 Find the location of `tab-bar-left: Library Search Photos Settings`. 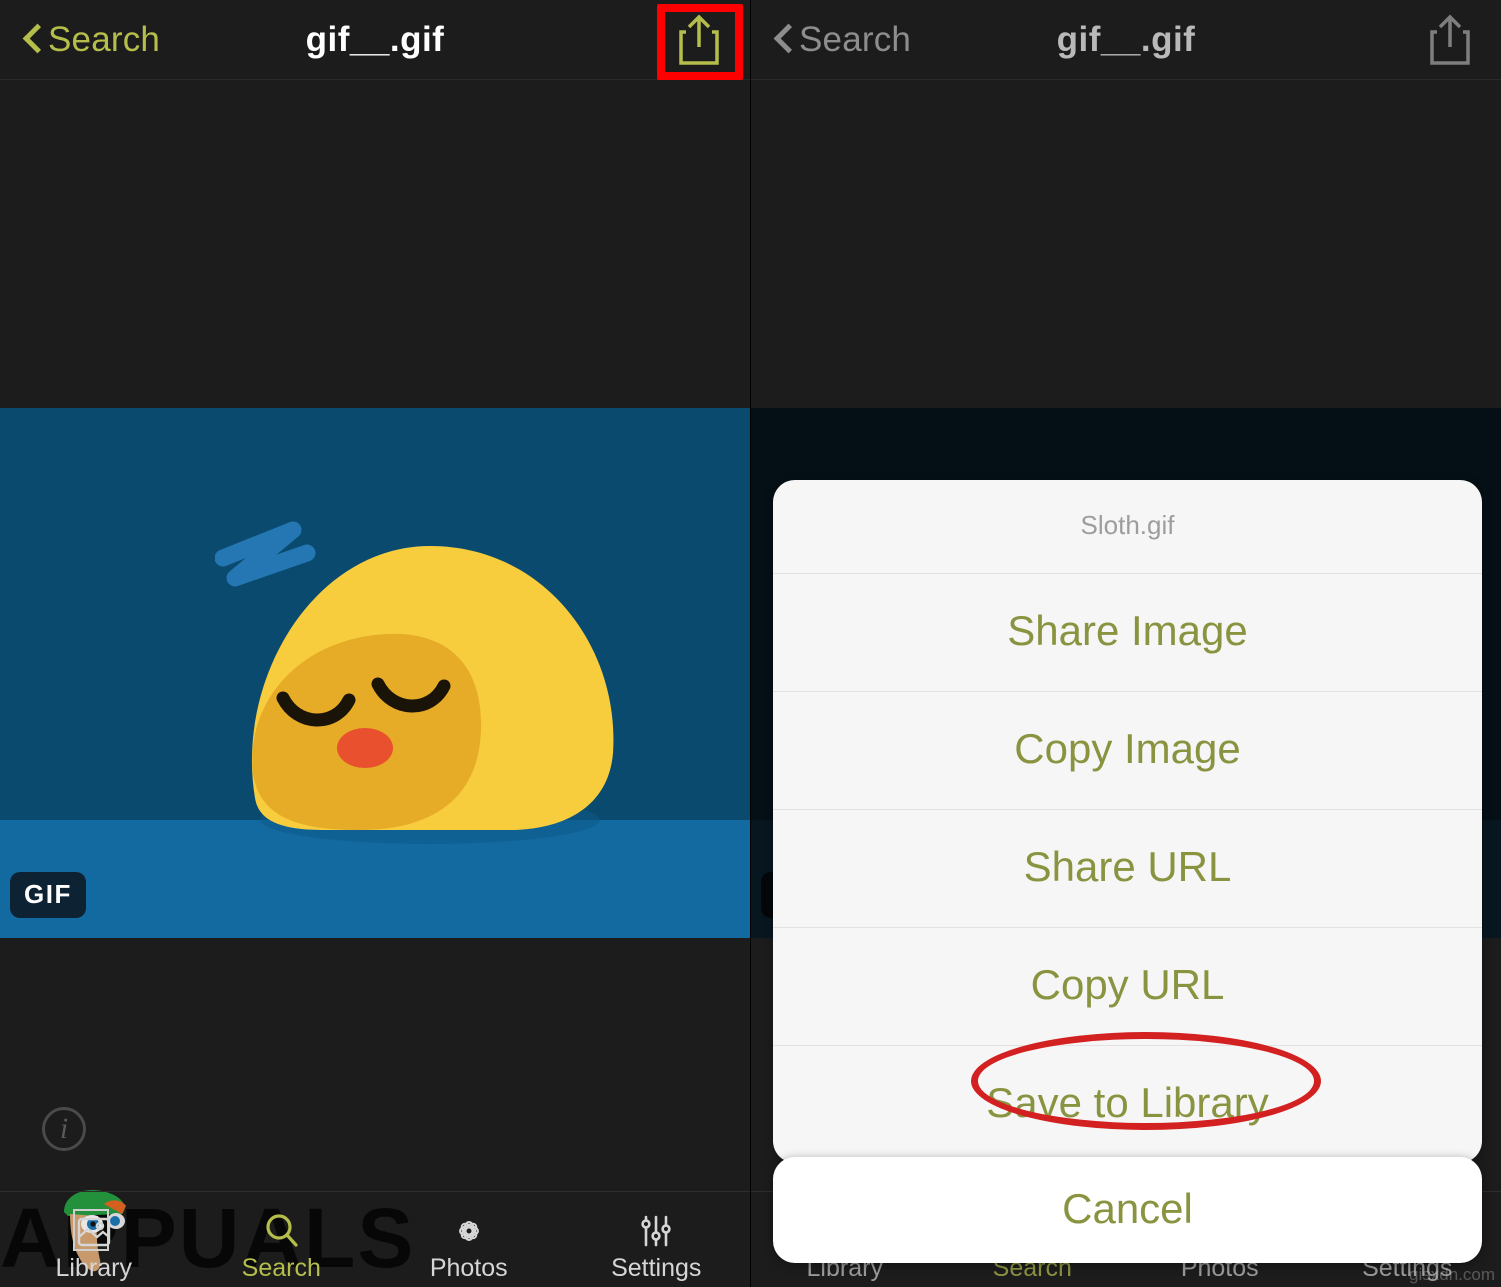

tab-bar-left: Library Search Photos Settings is located at coordinates (375, 1239).